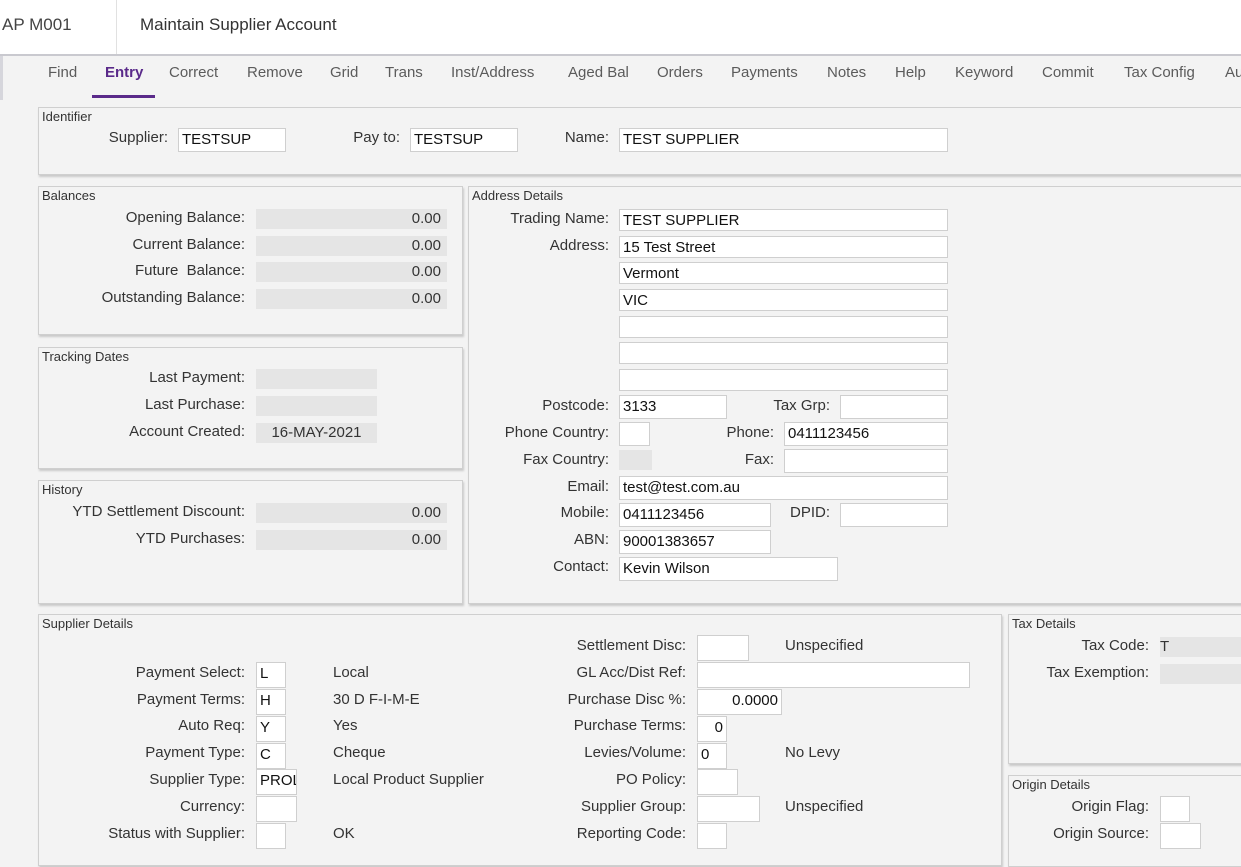 The width and height of the screenshot is (1241, 867). Describe the element at coordinates (351, 219) in the screenshot. I see `opening-balance-value: 0.00` at that location.